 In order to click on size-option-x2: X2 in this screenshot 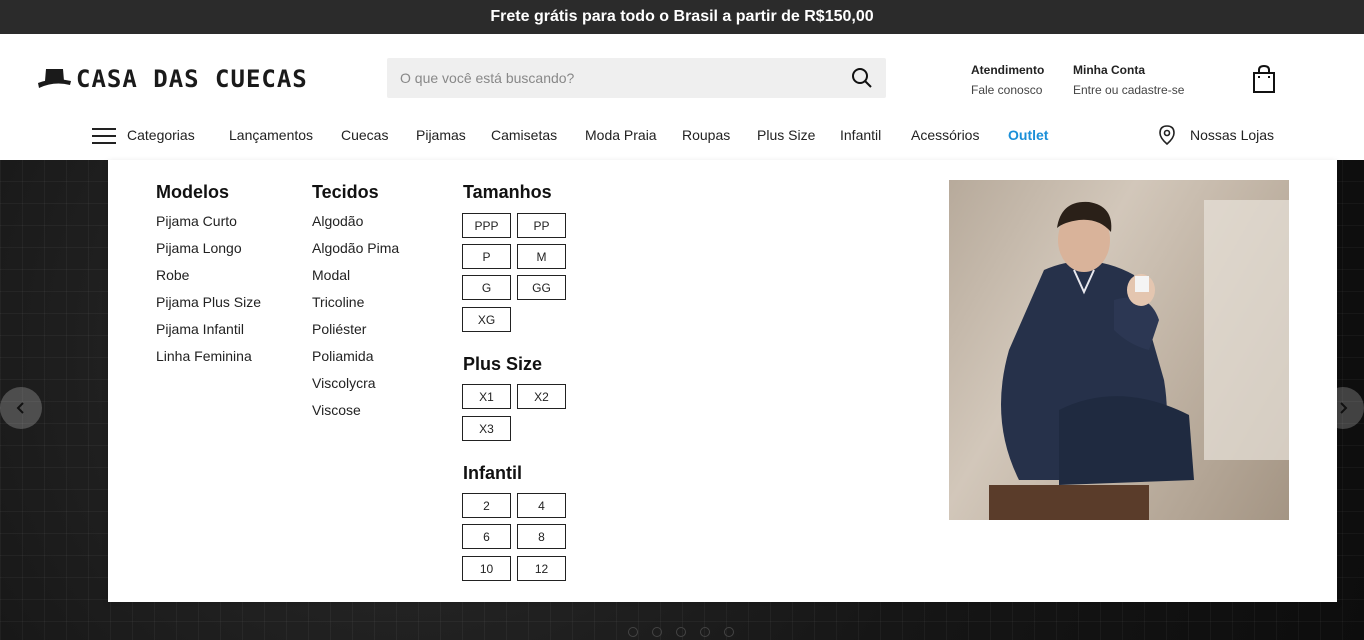, I will do `click(541, 396)`.